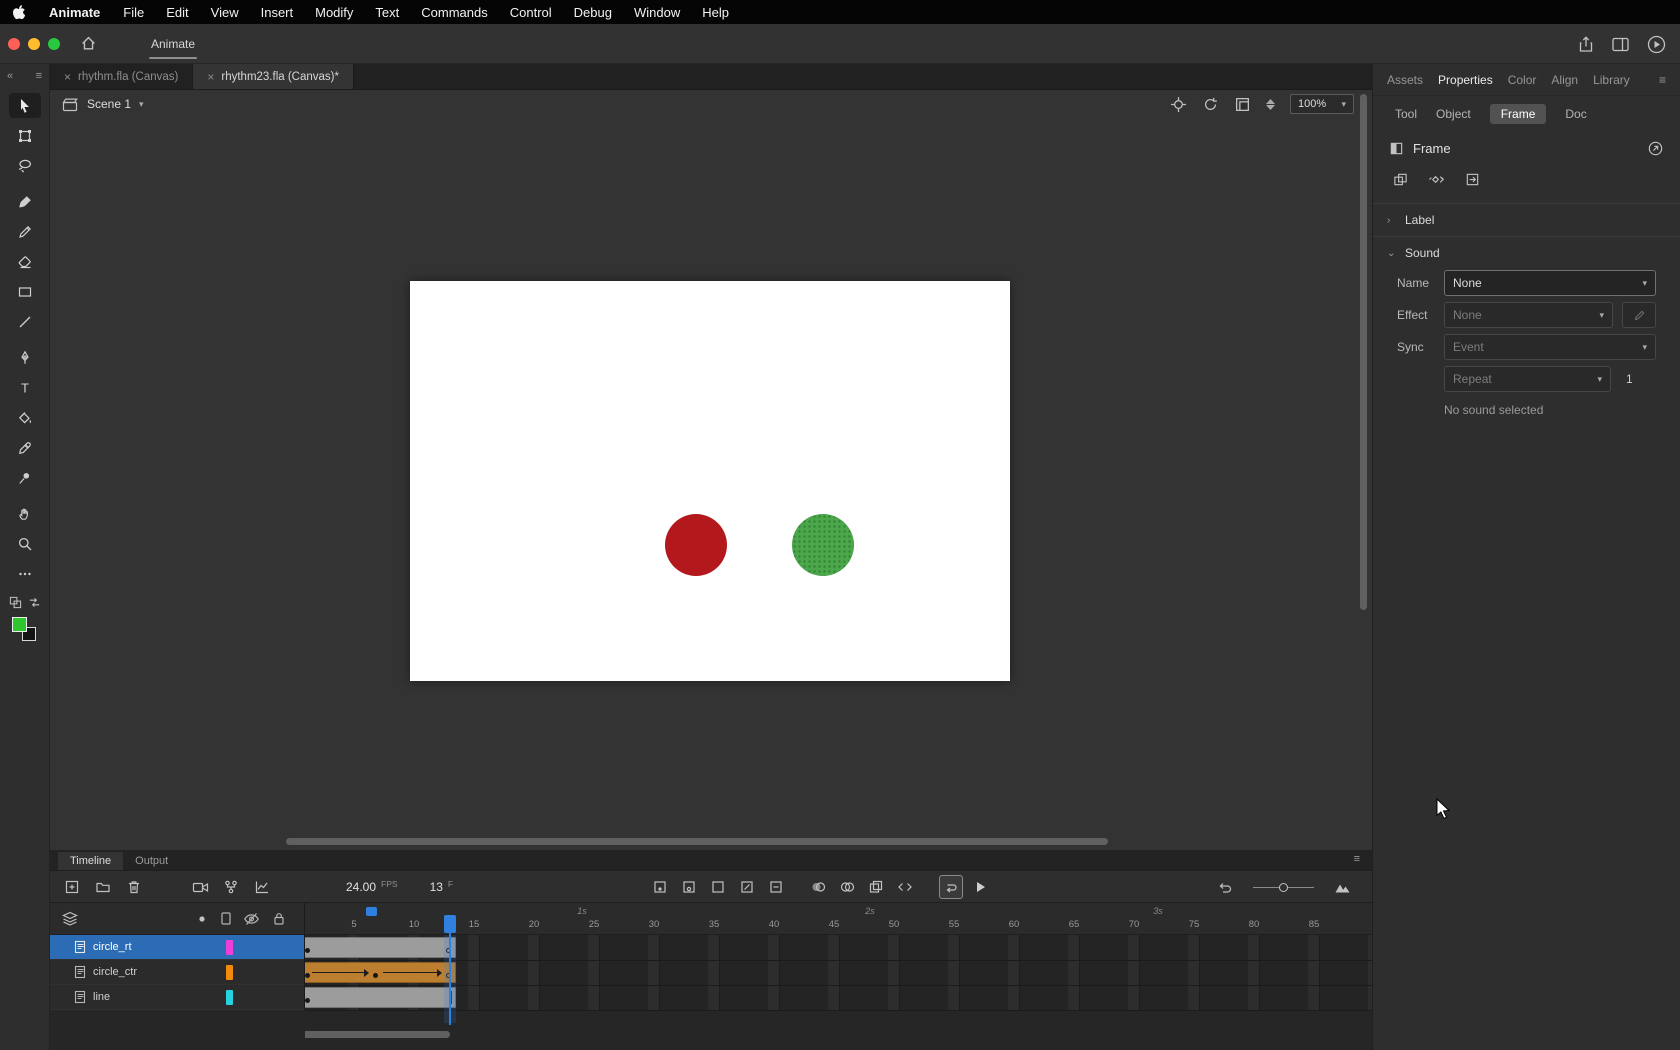  What do you see at coordinates (177, 12) in the screenshot?
I see `menu-edit: Edit` at bounding box center [177, 12].